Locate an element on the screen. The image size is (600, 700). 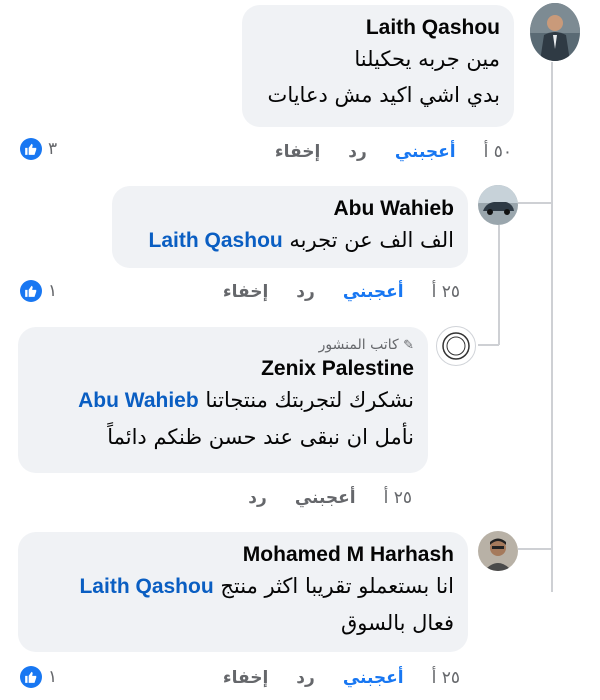
comment-text: نشكرك لتجربتك منتجاتنا Abu Wahieb is located at coordinates (223, 400).